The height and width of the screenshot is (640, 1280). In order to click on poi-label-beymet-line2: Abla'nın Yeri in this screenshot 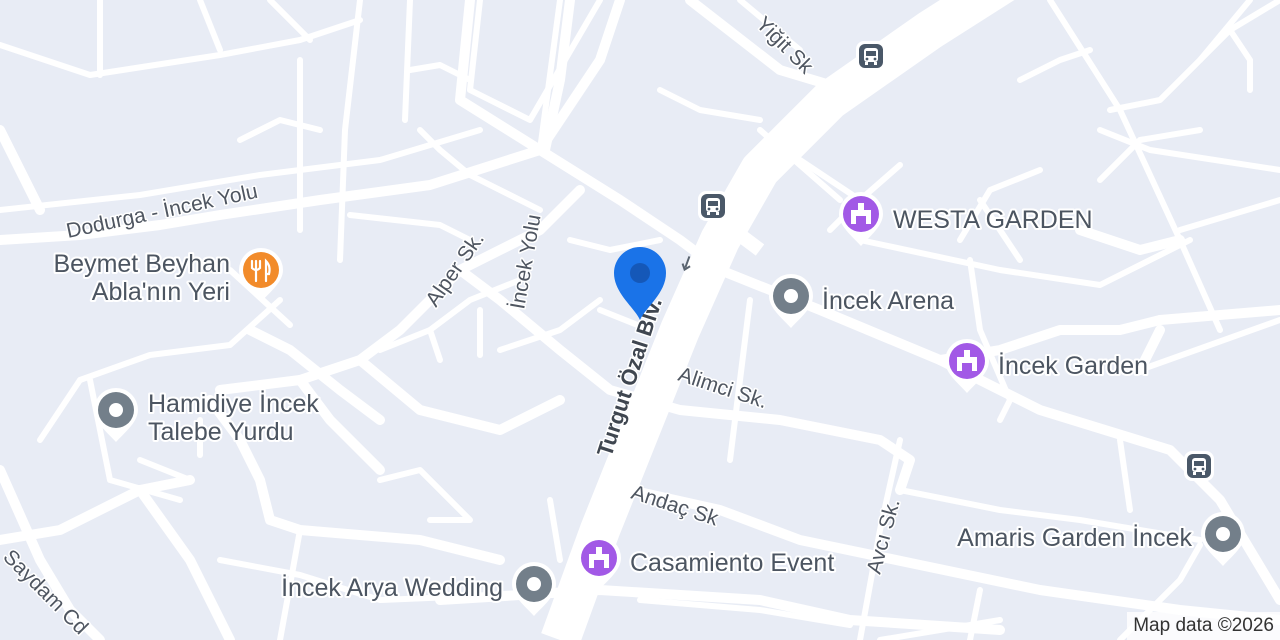, I will do `click(161, 292)`.